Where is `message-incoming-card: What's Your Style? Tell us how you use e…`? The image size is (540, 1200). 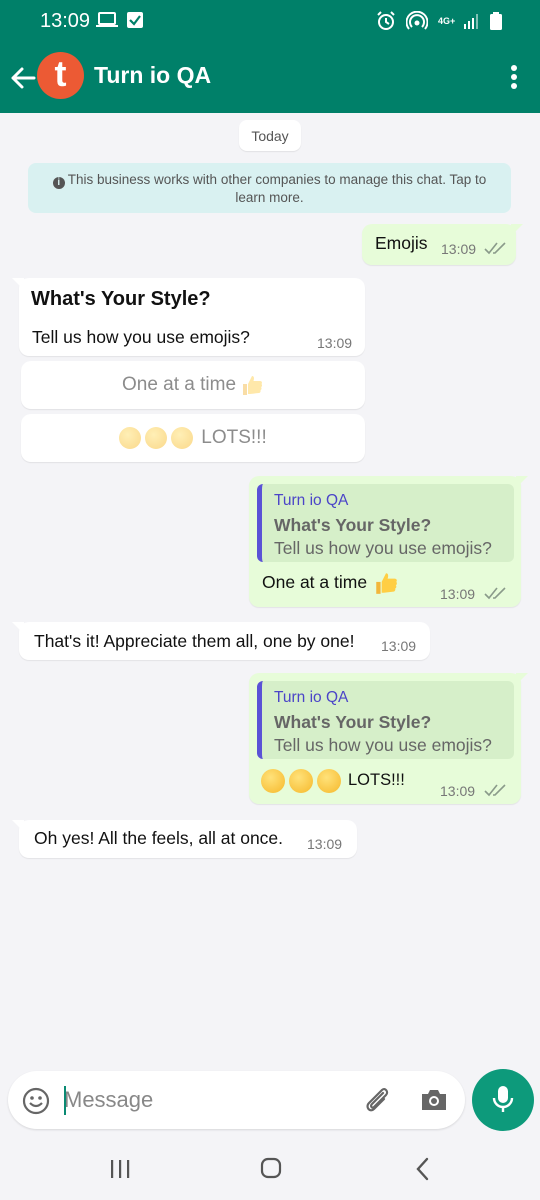 message-incoming-card: What's Your Style? Tell us how you use e… is located at coordinates (188, 317).